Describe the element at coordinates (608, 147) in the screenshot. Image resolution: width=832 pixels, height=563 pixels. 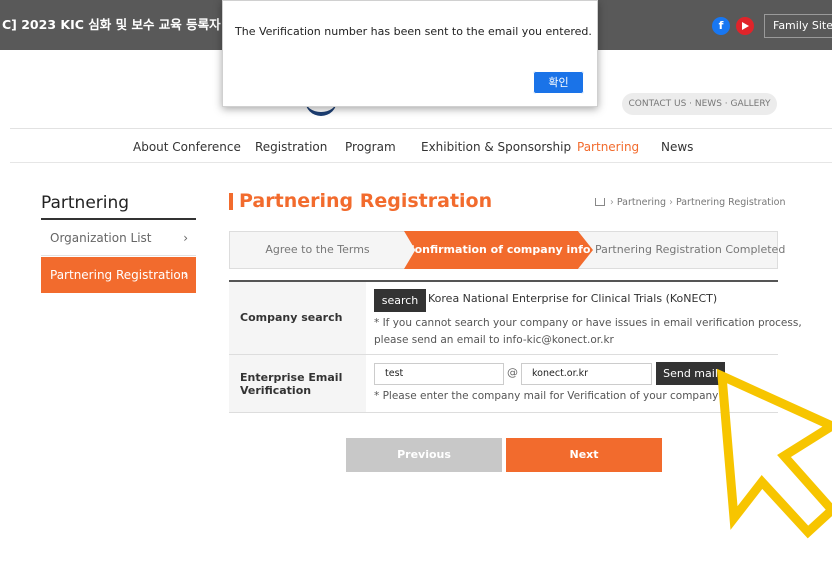
I see `nav-partnering: Partnering` at that location.